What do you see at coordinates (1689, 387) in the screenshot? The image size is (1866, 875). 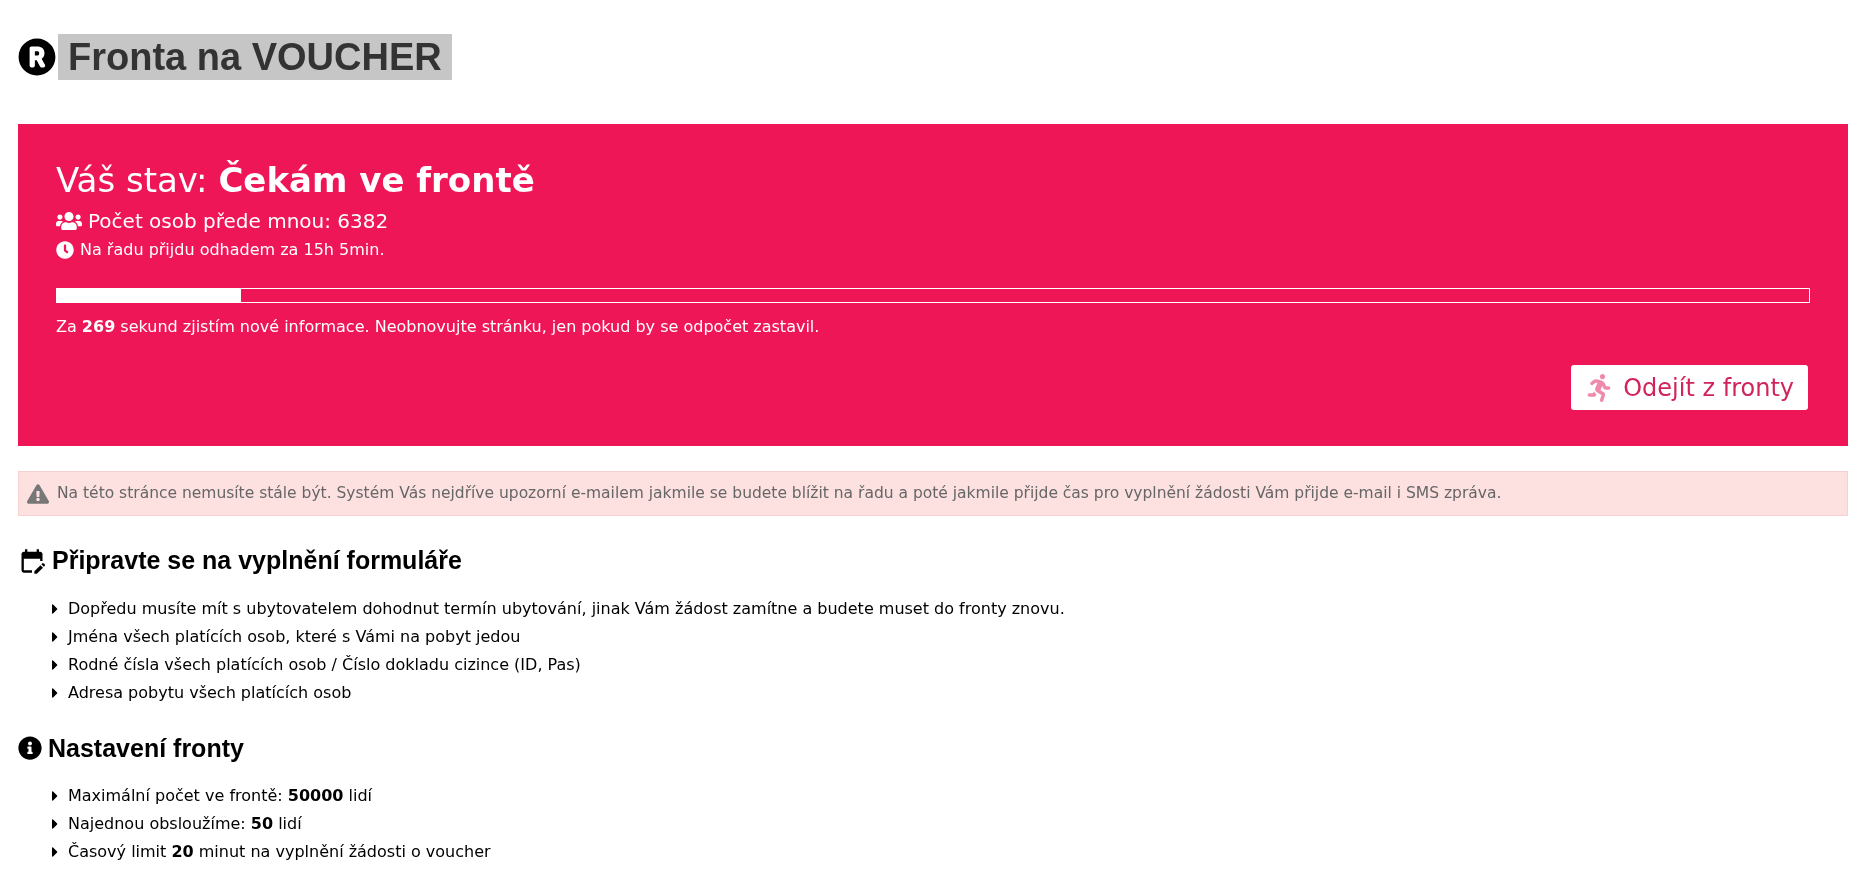 I see `leave-queue-button: Odejít z fronty` at bounding box center [1689, 387].